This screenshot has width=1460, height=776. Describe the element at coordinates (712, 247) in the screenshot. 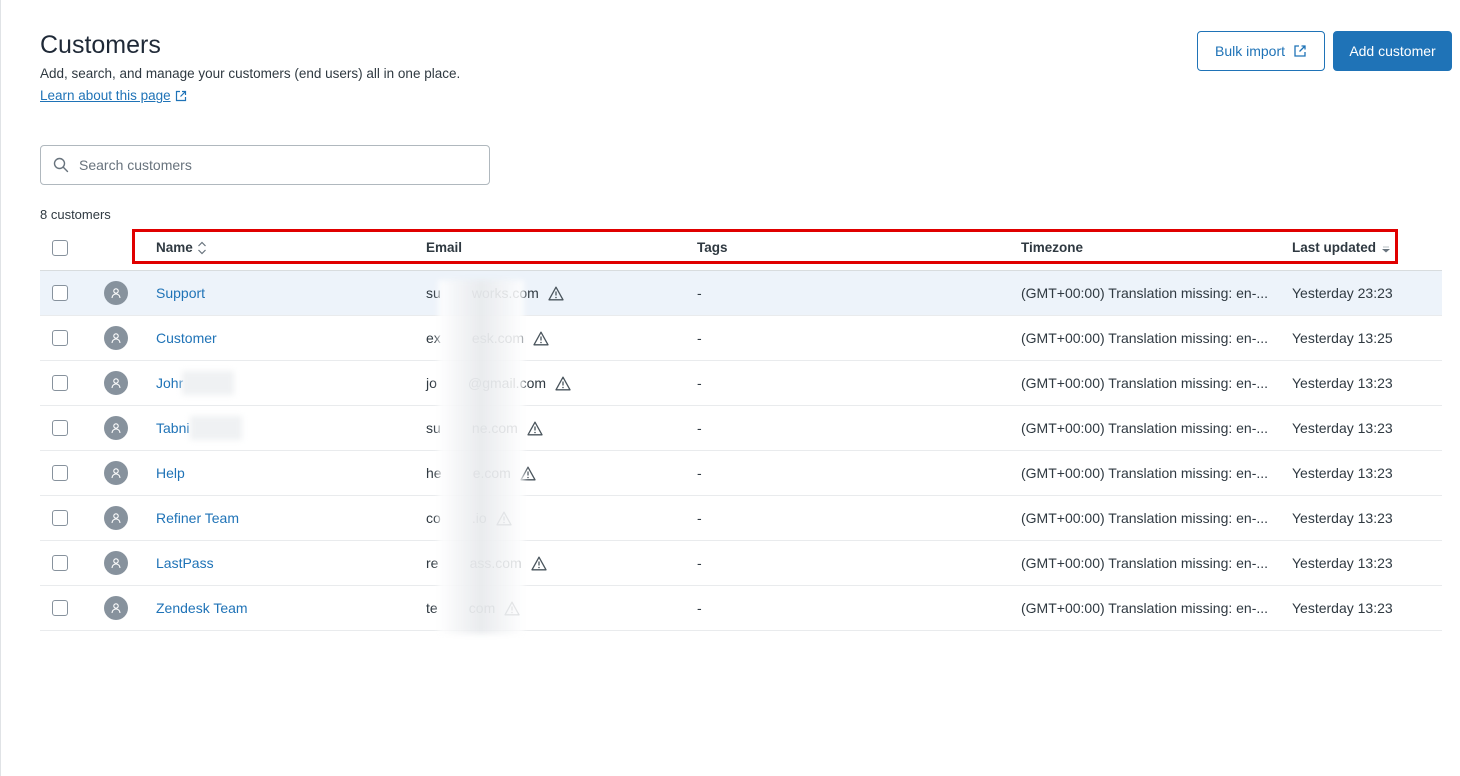

I see `column-header-tags: Tags` at that location.